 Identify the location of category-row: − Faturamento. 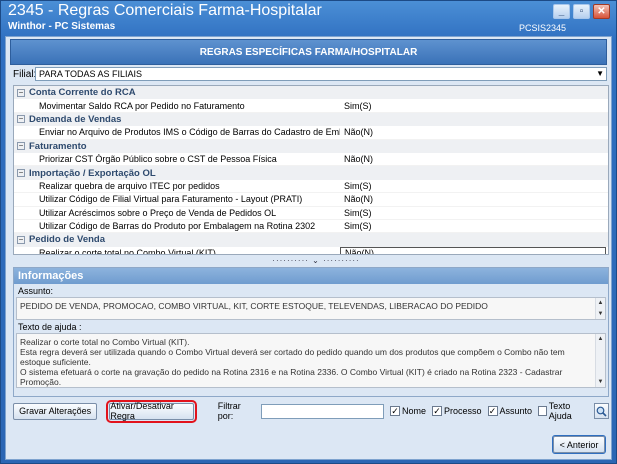
(311, 146).